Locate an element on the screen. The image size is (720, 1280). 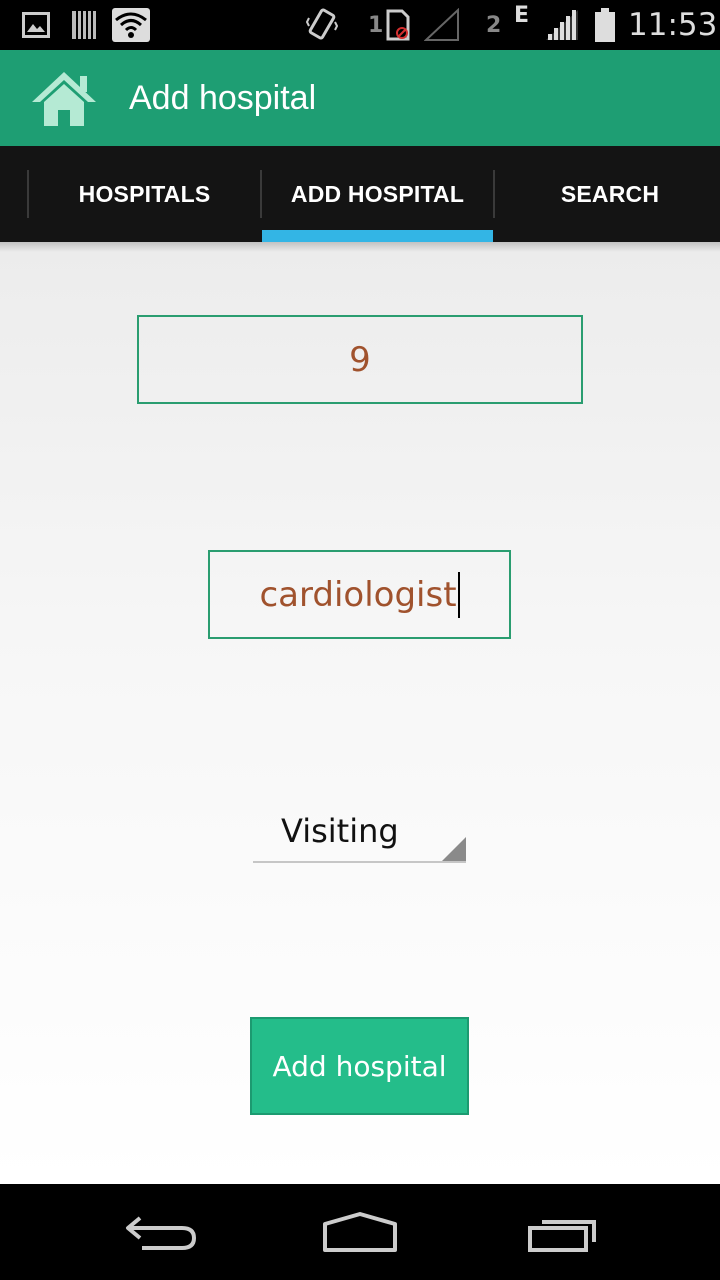
recents-icon is located at coordinates (563, 1232).